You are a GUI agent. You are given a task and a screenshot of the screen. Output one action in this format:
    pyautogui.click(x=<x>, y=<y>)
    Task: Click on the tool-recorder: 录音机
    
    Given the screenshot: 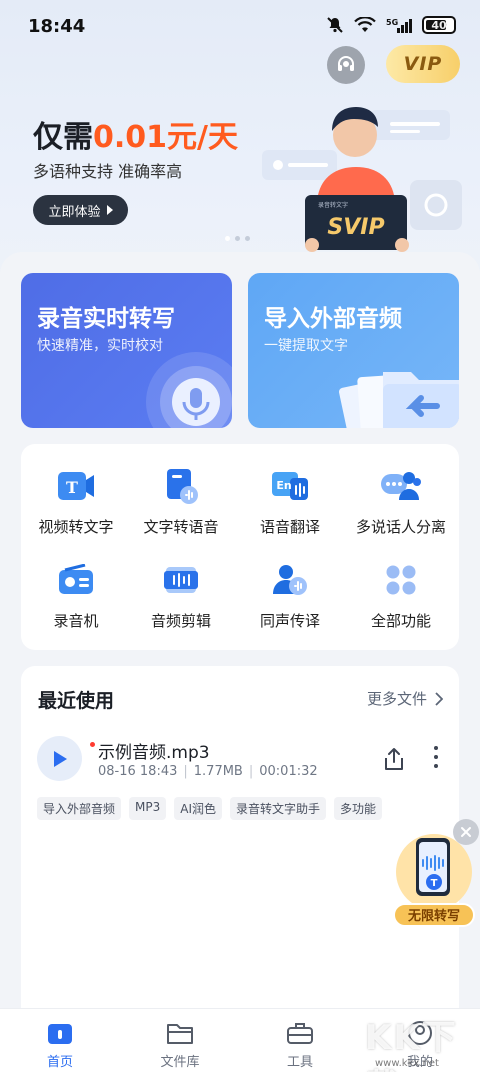 What is the action you would take?
    pyautogui.click(x=76, y=594)
    